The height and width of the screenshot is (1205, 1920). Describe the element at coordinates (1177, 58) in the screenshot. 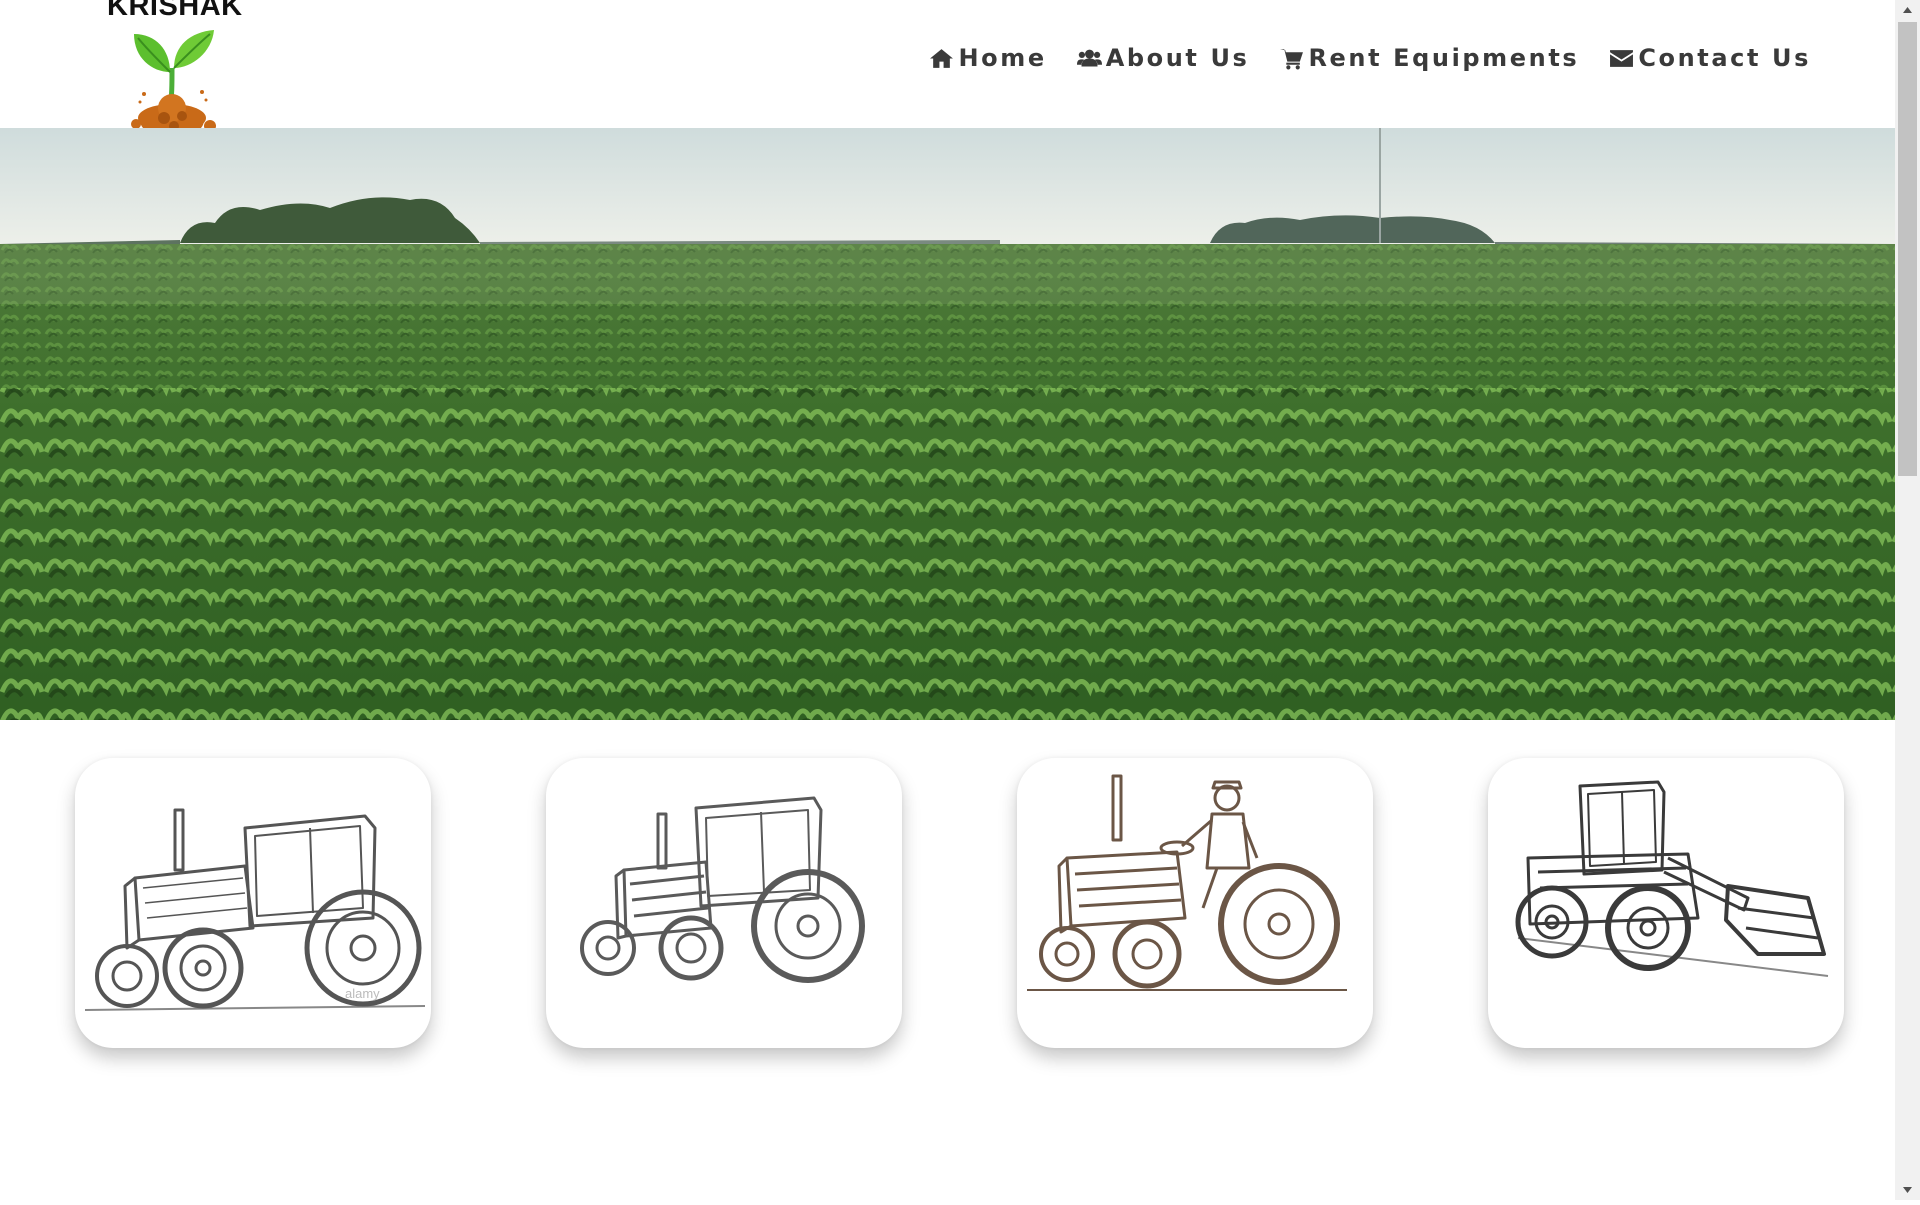

I see `nav-about-label: About Us` at that location.